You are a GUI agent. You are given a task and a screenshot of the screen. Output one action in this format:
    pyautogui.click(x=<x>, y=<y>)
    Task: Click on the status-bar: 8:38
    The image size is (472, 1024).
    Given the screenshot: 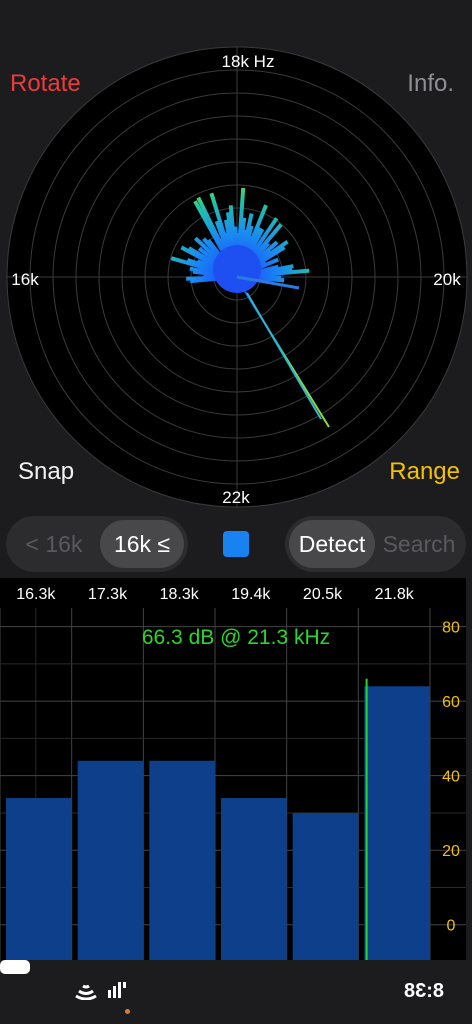 What is the action you would take?
    pyautogui.click(x=236, y=992)
    